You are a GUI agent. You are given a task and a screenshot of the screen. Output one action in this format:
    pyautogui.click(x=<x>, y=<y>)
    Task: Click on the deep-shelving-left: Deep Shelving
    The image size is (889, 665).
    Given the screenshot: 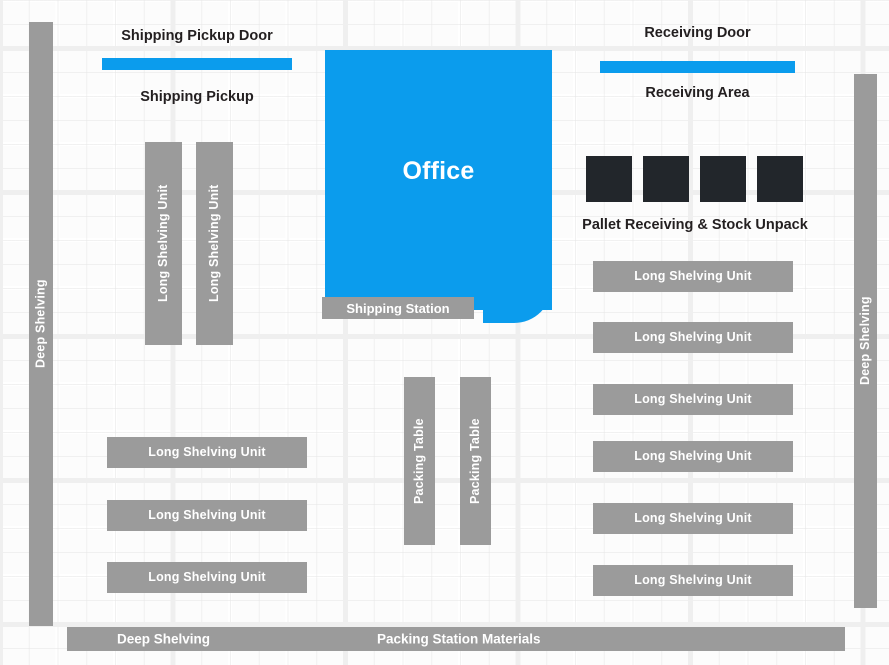 What is the action you would take?
    pyautogui.click(x=41, y=324)
    